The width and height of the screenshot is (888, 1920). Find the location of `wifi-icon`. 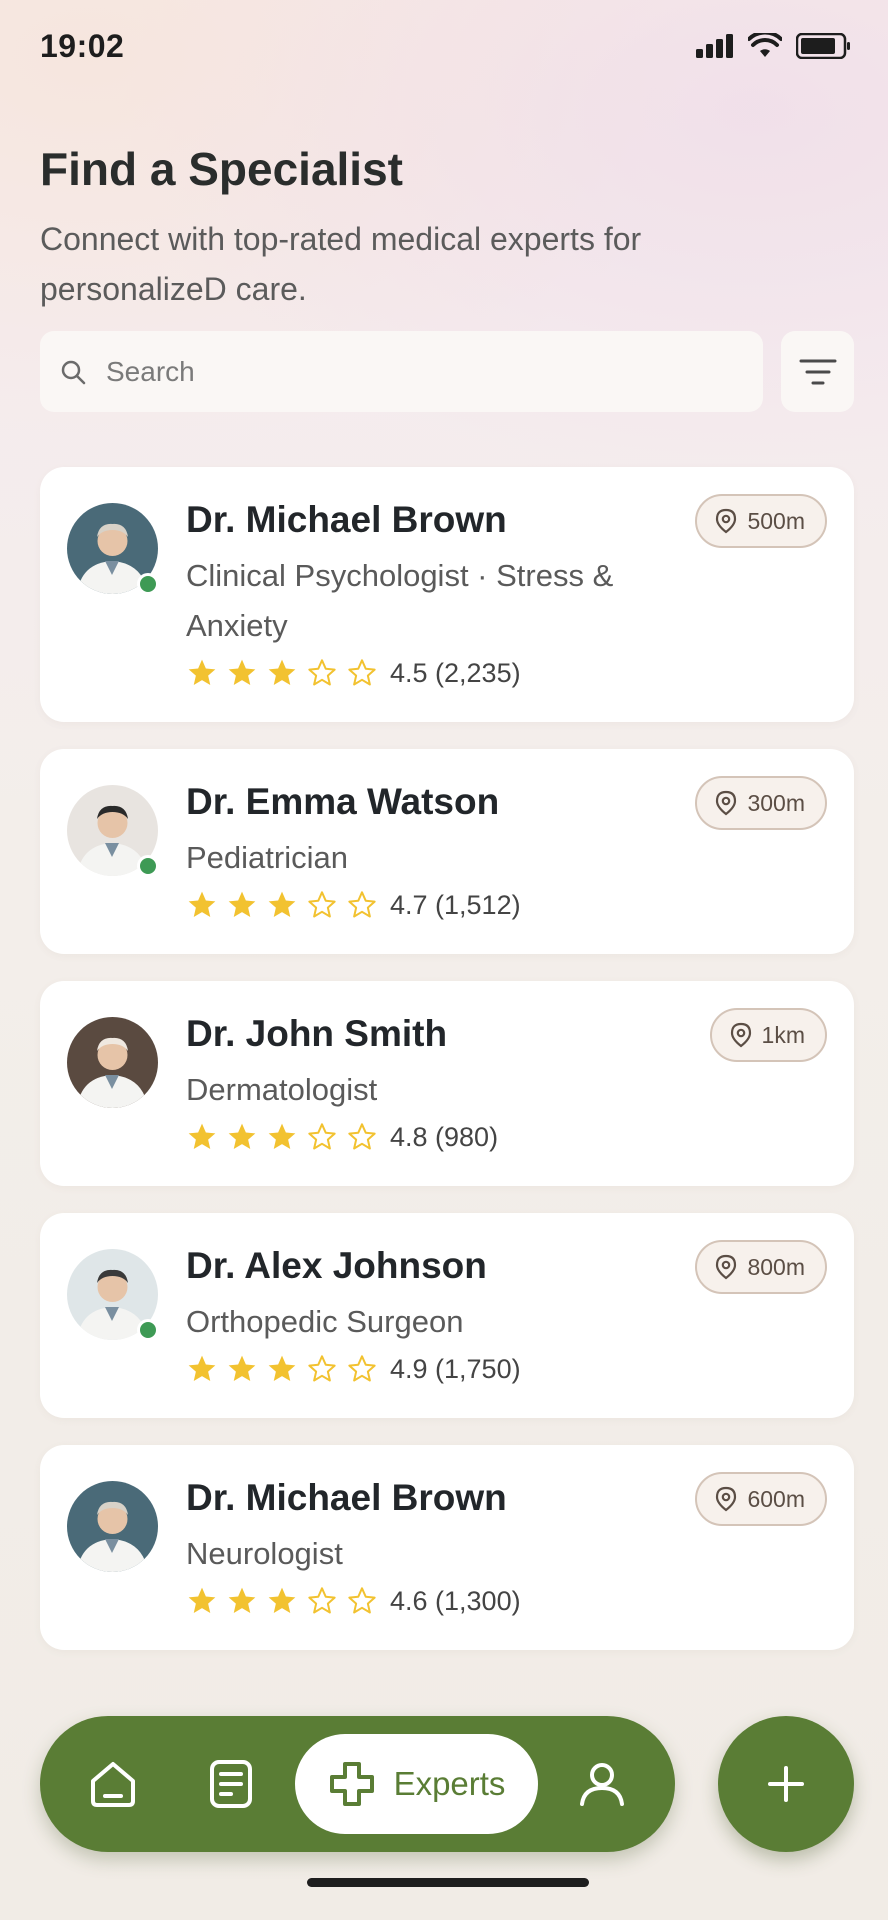

wifi-icon is located at coordinates (765, 45).